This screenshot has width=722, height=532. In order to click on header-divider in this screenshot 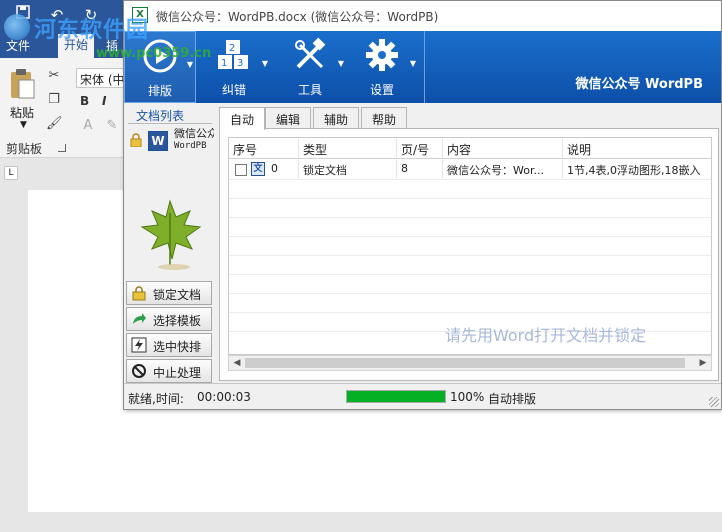, I will do `click(470, 158)`.